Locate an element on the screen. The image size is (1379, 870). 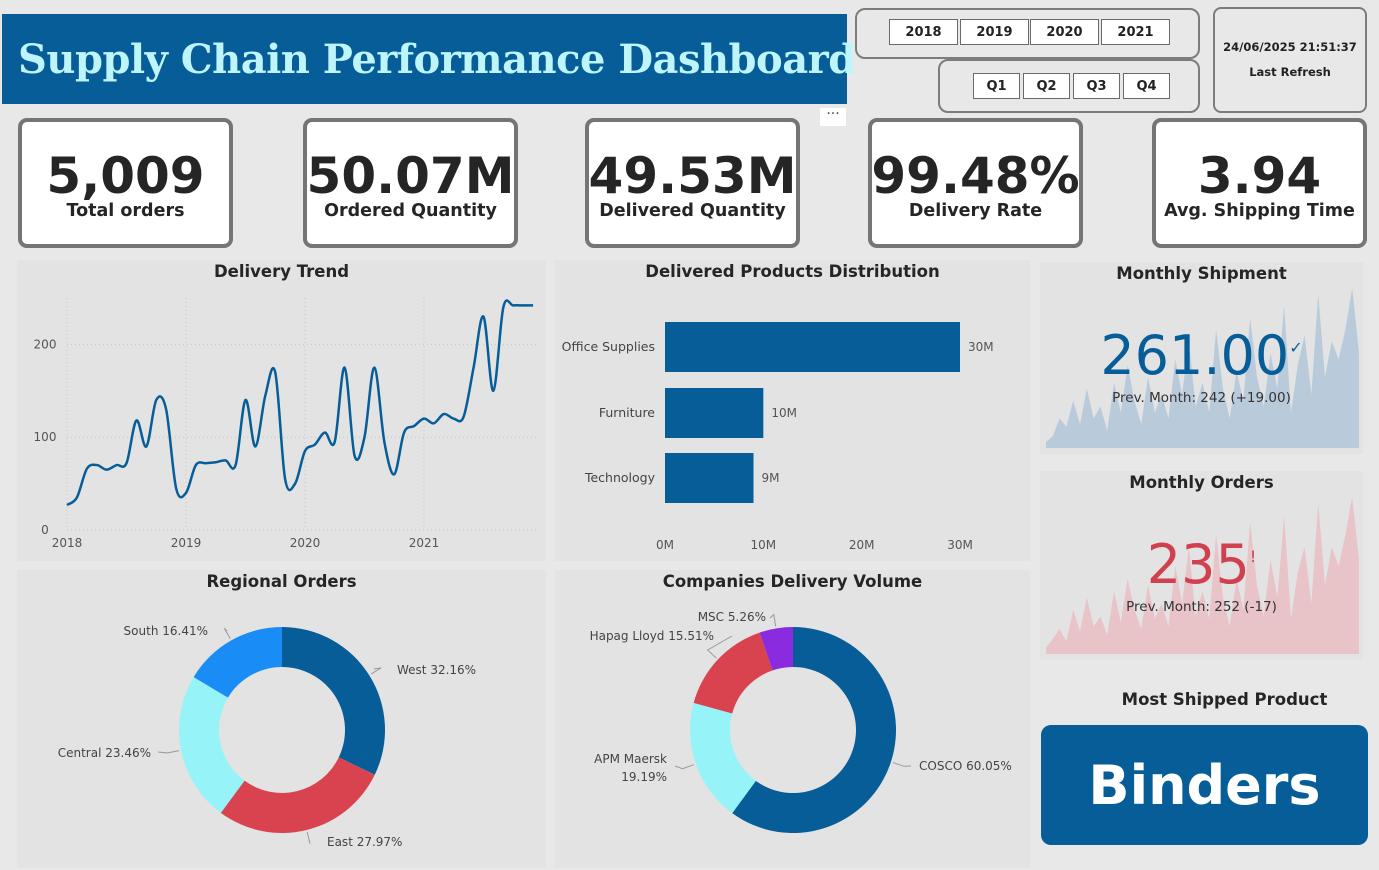
y-tick-label: 200 is located at coordinates (45, 344).